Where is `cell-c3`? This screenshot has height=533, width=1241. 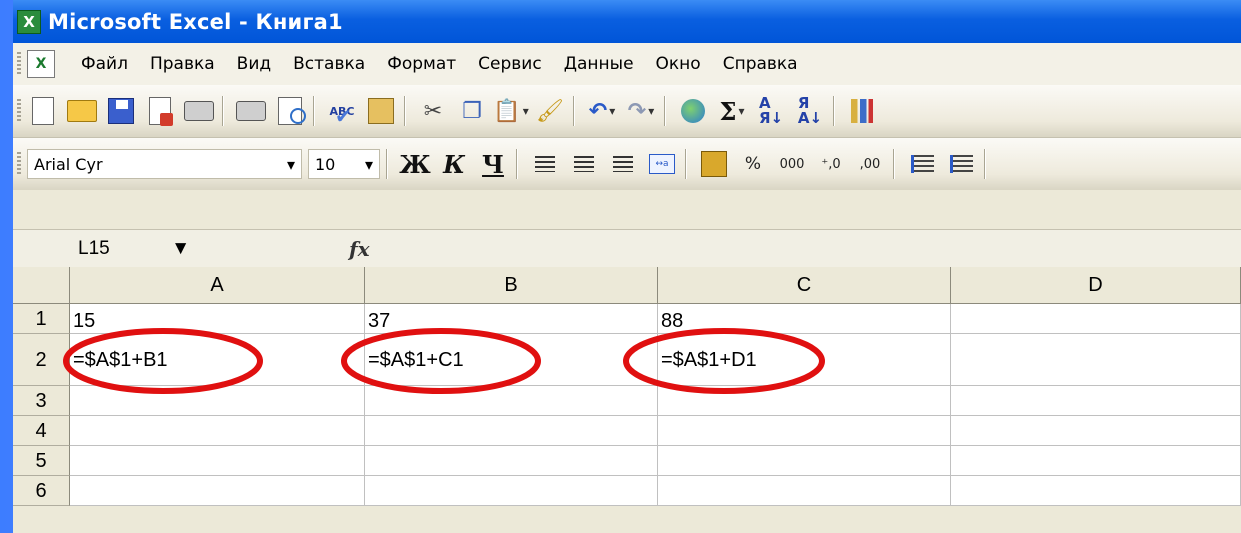
cell-c3 is located at coordinates (804, 401).